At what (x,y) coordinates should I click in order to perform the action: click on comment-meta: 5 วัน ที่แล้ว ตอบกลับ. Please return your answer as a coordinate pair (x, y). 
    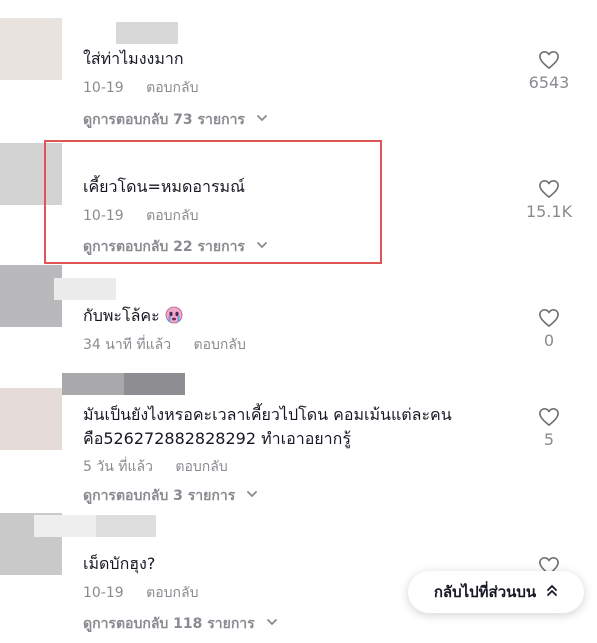
    Looking at the image, I should click on (155, 467).